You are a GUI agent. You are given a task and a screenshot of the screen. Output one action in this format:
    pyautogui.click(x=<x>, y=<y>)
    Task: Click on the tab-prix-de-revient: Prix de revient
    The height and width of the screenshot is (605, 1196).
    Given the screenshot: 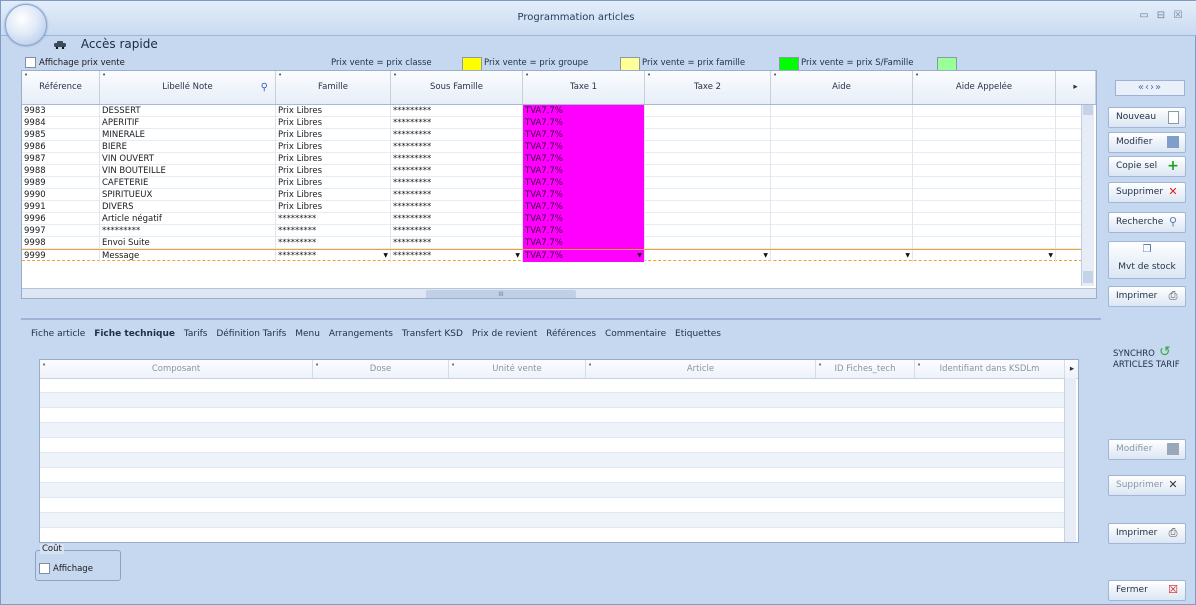 What is the action you would take?
    pyautogui.click(x=504, y=334)
    